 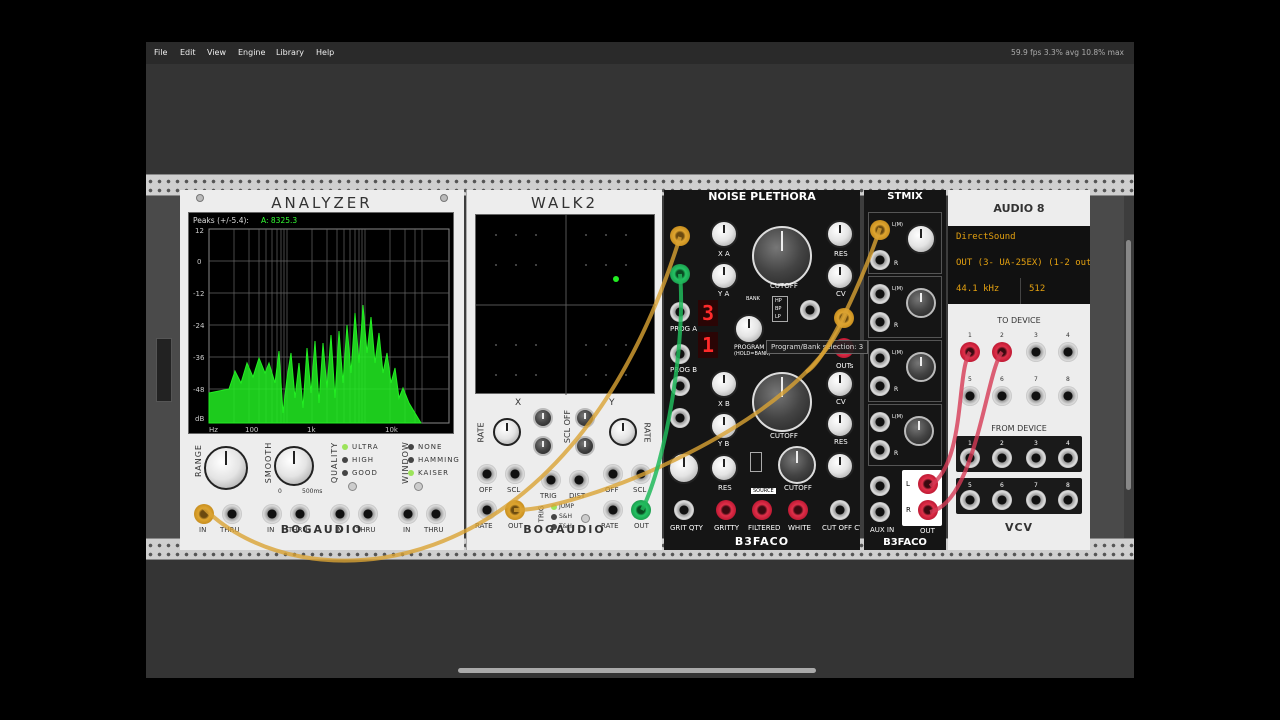 I want to click on grit-knob, so click(x=684, y=468).